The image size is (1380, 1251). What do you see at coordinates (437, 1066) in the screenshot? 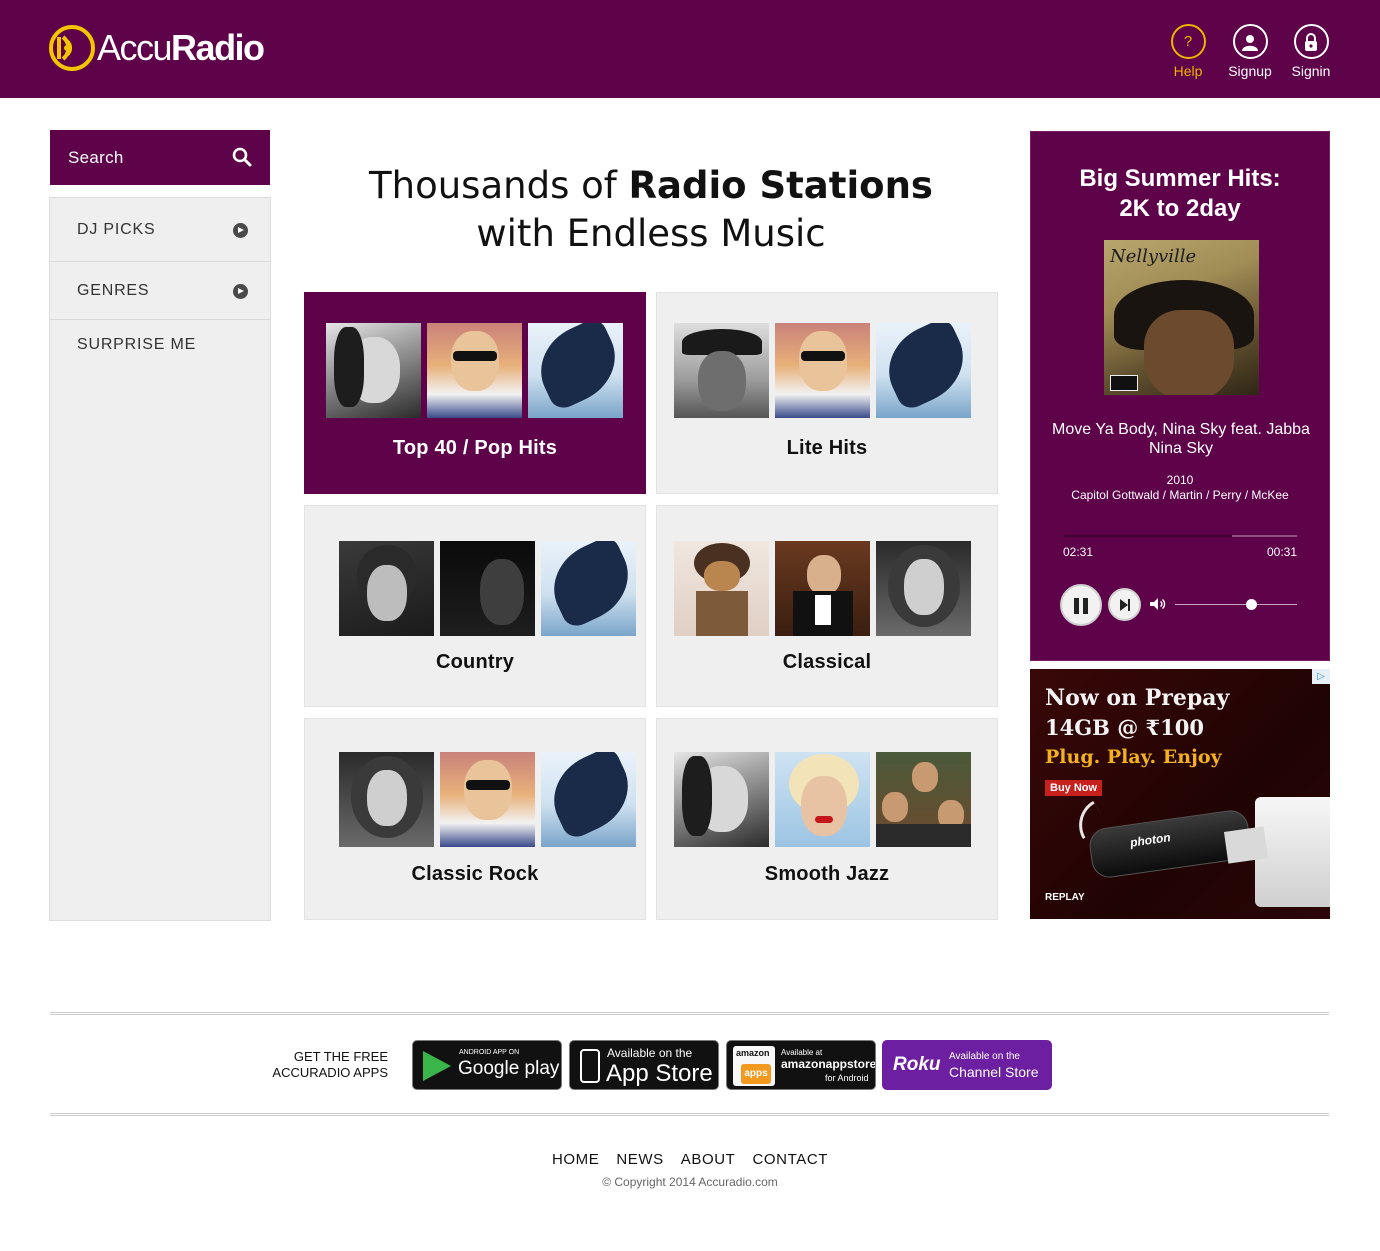
I see `google-play-icon` at bounding box center [437, 1066].